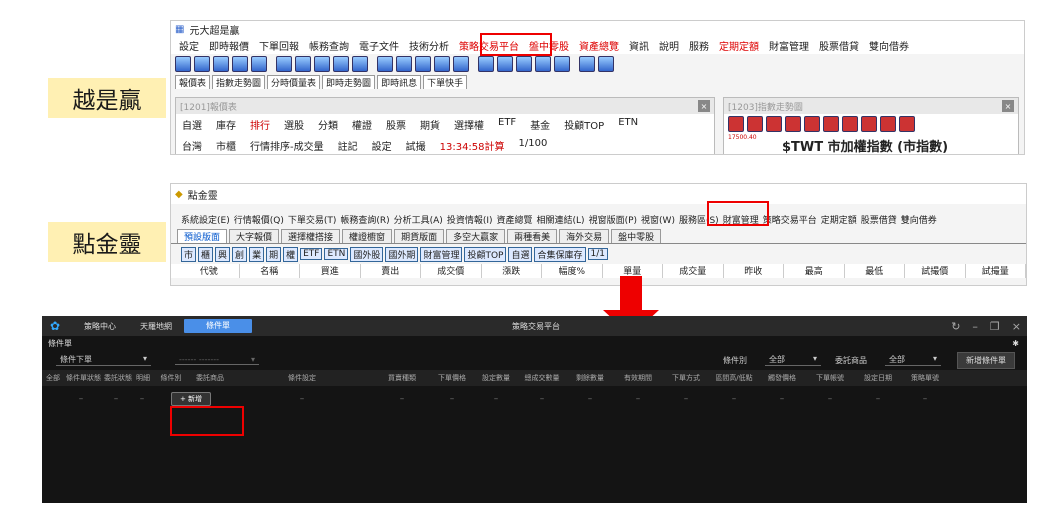 This screenshot has width=1037, height=508. What do you see at coordinates (189, 254) in the screenshot?
I see `toolbar-button: 市` at bounding box center [189, 254].